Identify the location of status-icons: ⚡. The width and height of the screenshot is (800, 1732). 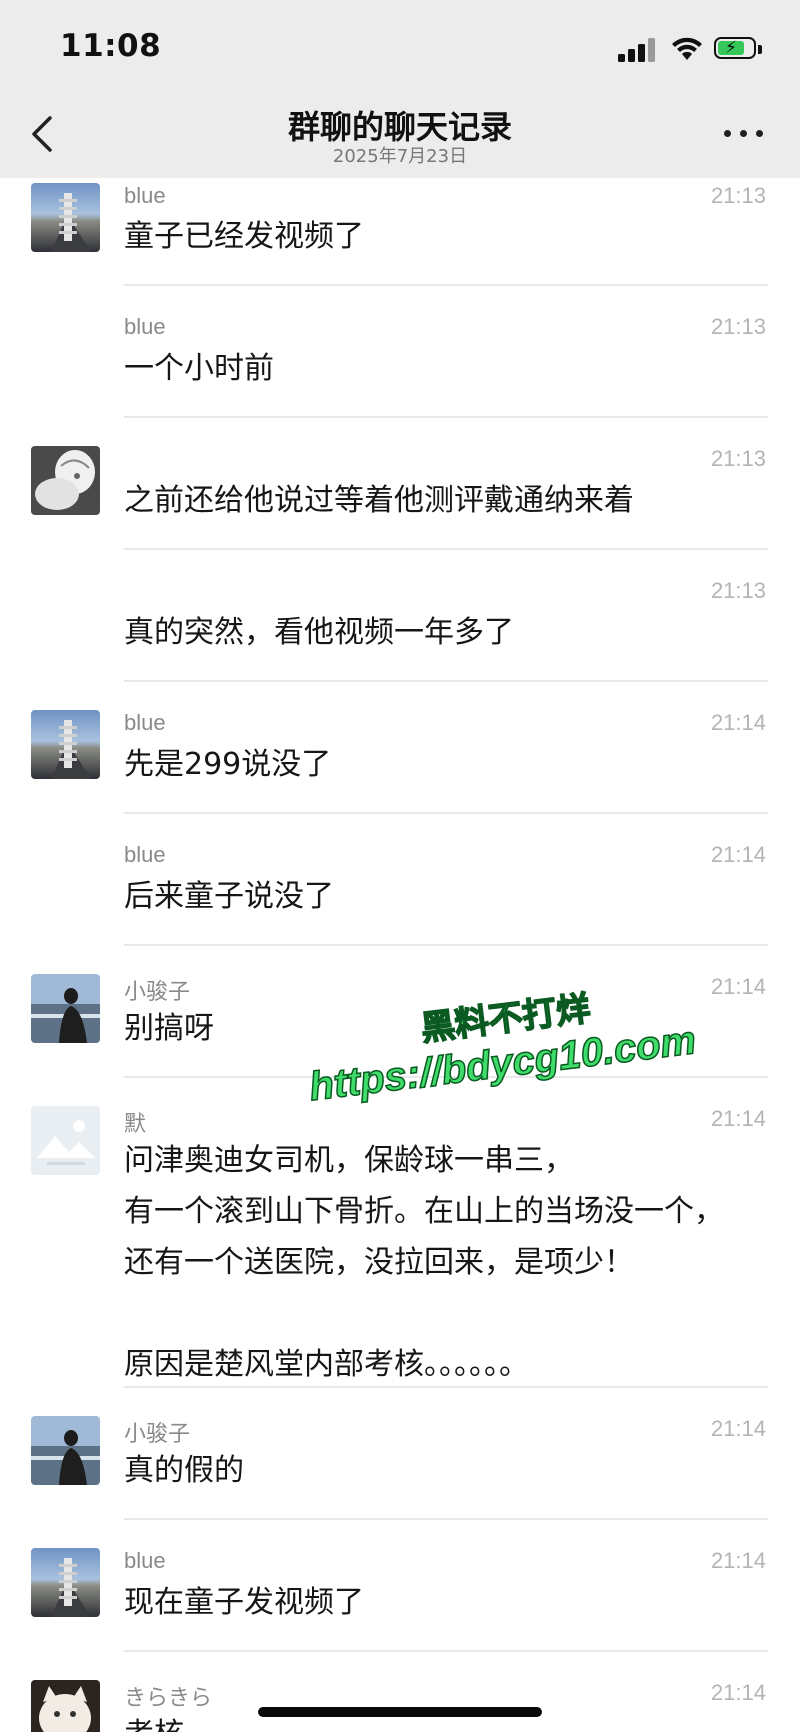
(693, 49).